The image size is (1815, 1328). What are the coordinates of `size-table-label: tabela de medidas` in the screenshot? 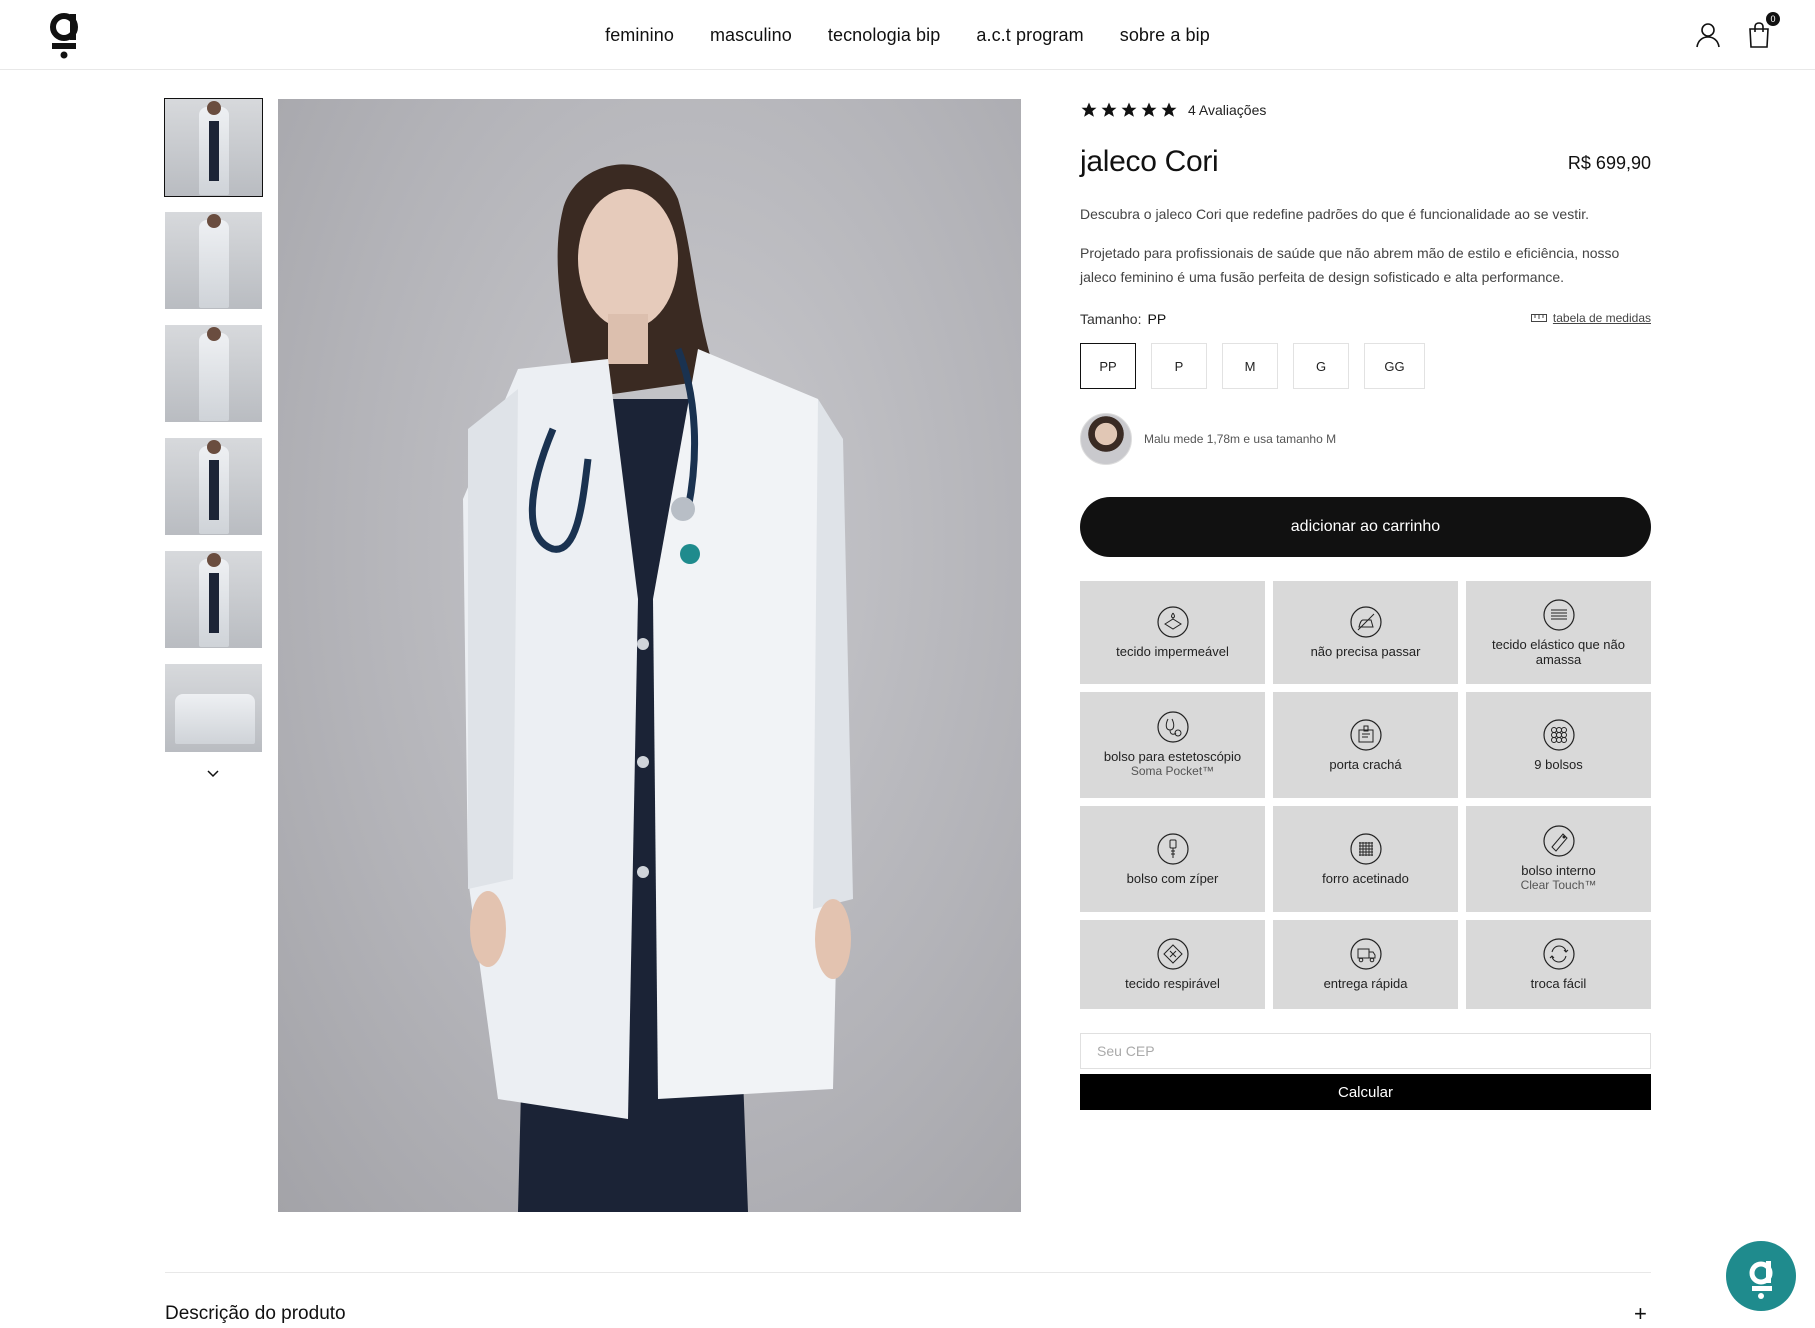 It's located at (1601, 318).